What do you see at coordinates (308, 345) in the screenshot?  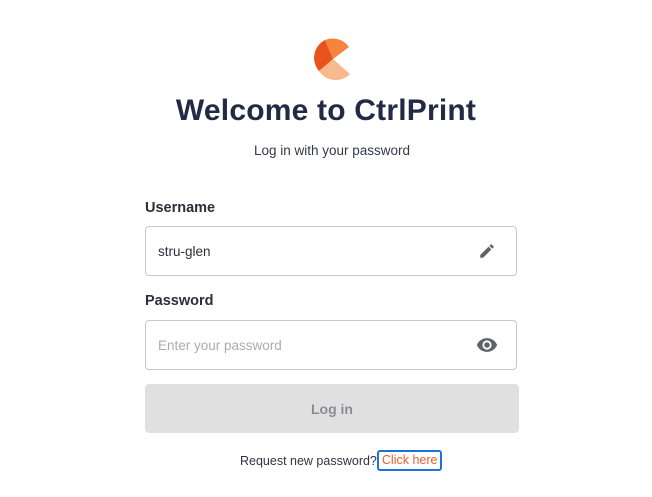 I see `password-input` at bounding box center [308, 345].